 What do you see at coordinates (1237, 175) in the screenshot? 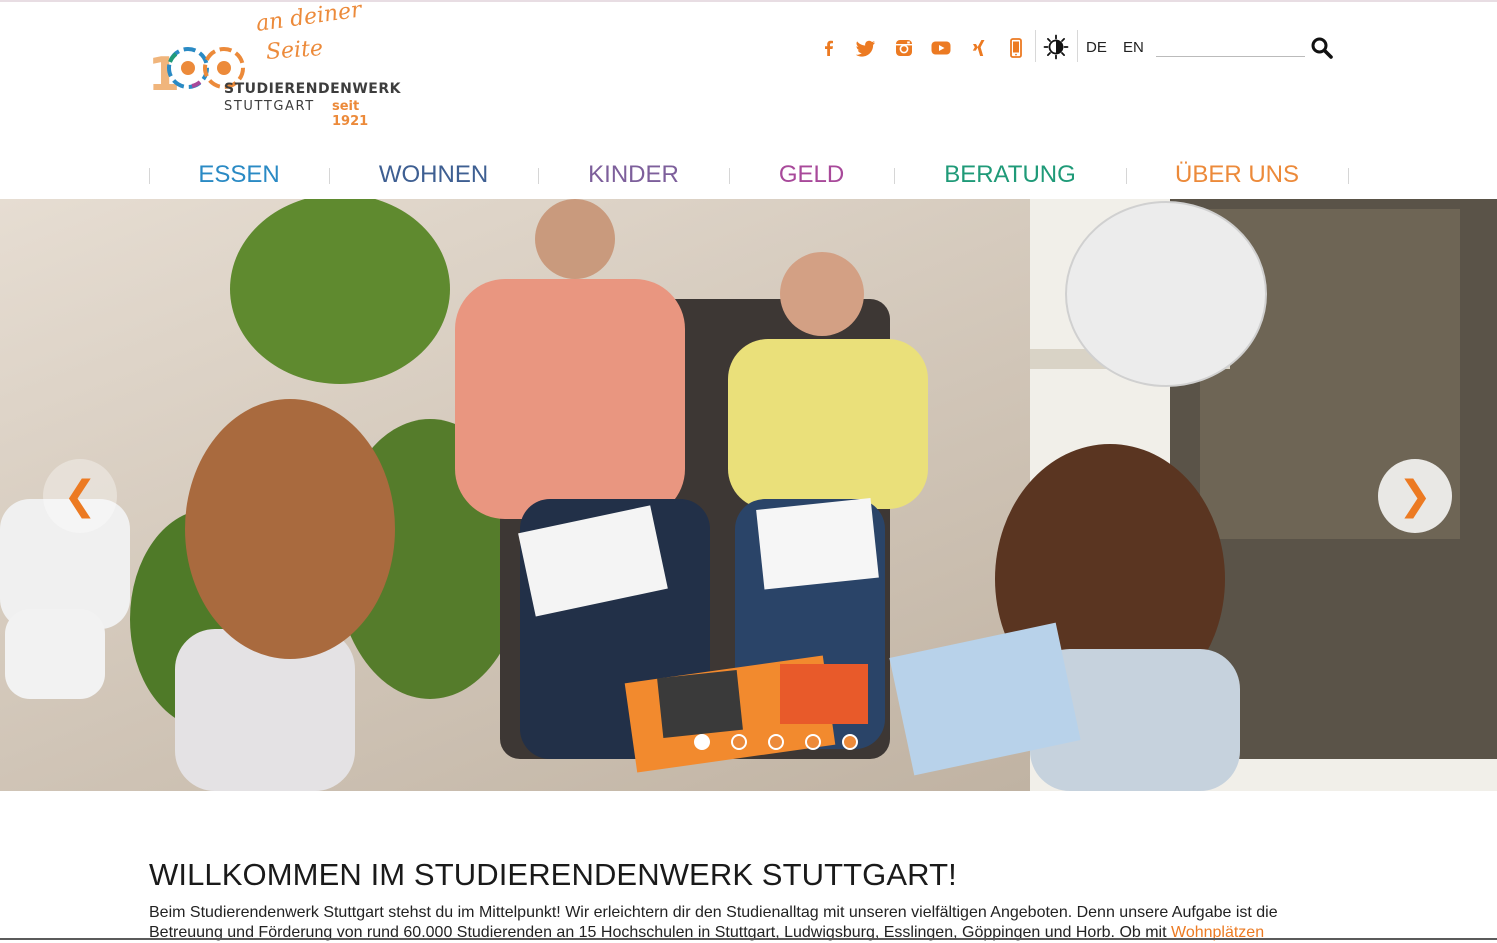
I see `nav-item-ueber-uns: ÜBER UNS` at bounding box center [1237, 175].